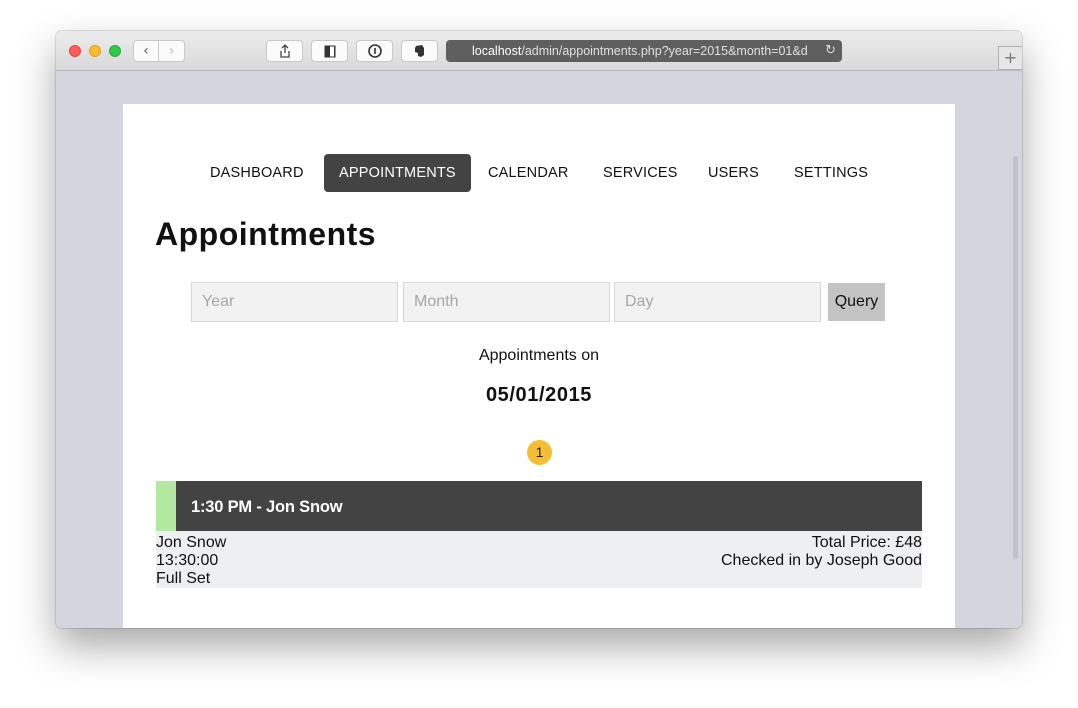 The image size is (1078, 708). I want to click on year-input, so click(294, 302).